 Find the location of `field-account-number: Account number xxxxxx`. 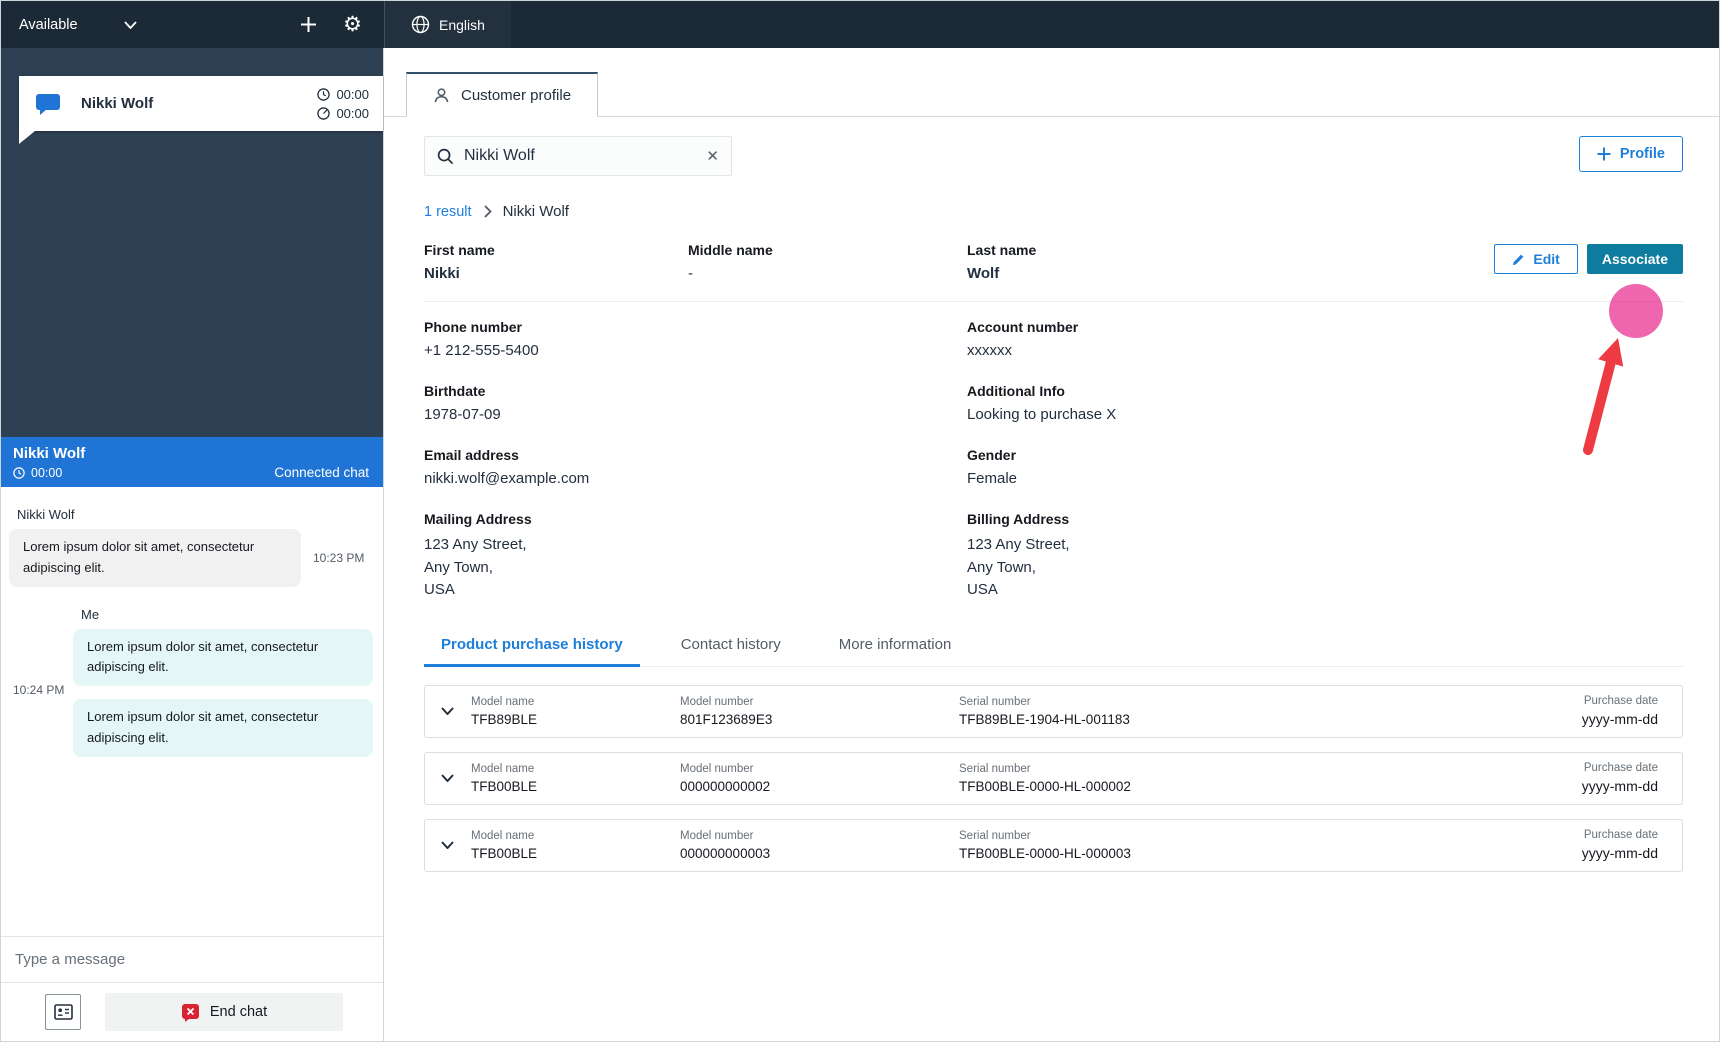

field-account-number: Account number xxxxxx is located at coordinates (1041, 339).